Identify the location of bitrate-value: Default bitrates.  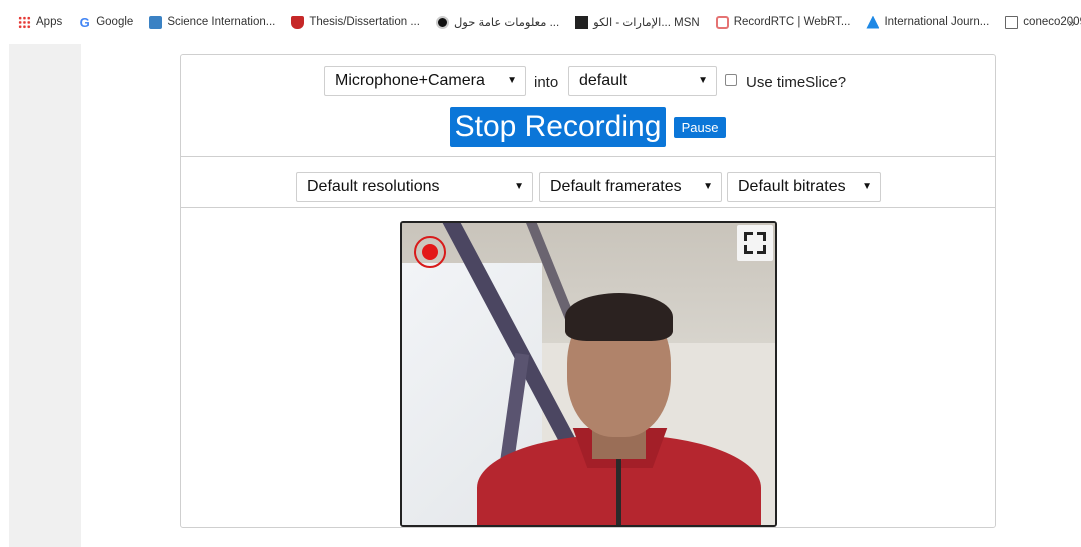
(792, 186).